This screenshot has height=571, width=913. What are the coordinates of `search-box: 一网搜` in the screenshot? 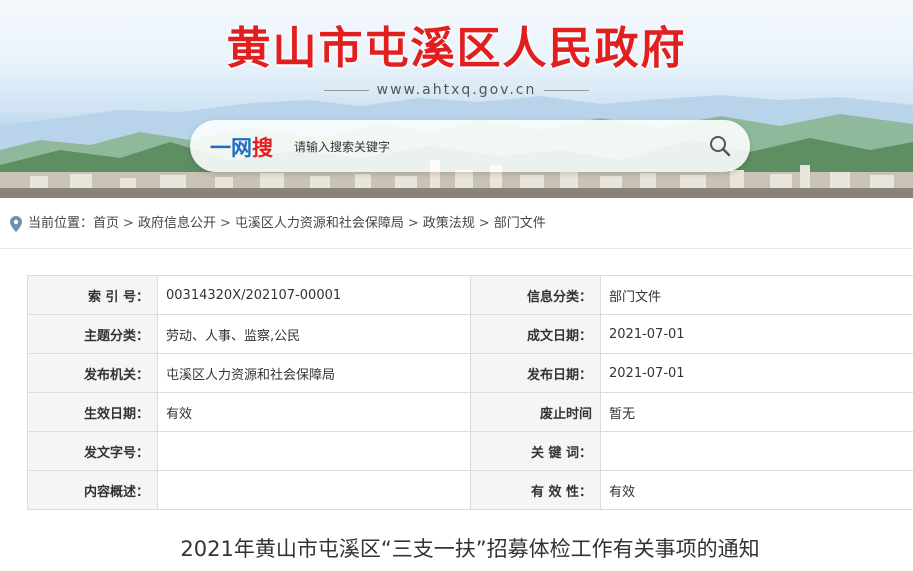 It's located at (470, 146).